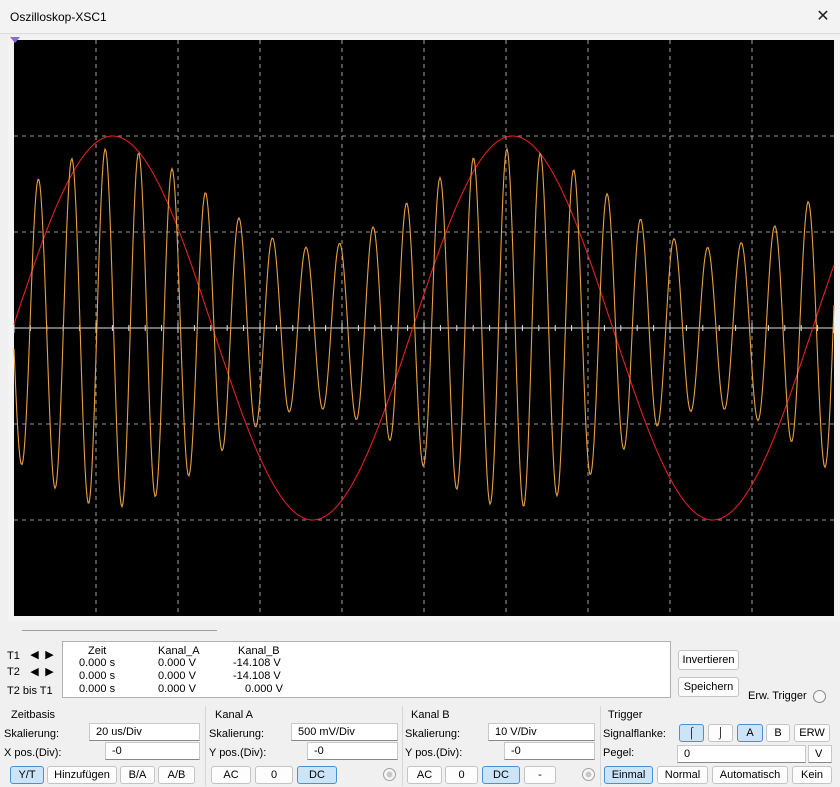 This screenshot has width=840, height=787. I want to click on kanal-b-connector, so click(588, 774).